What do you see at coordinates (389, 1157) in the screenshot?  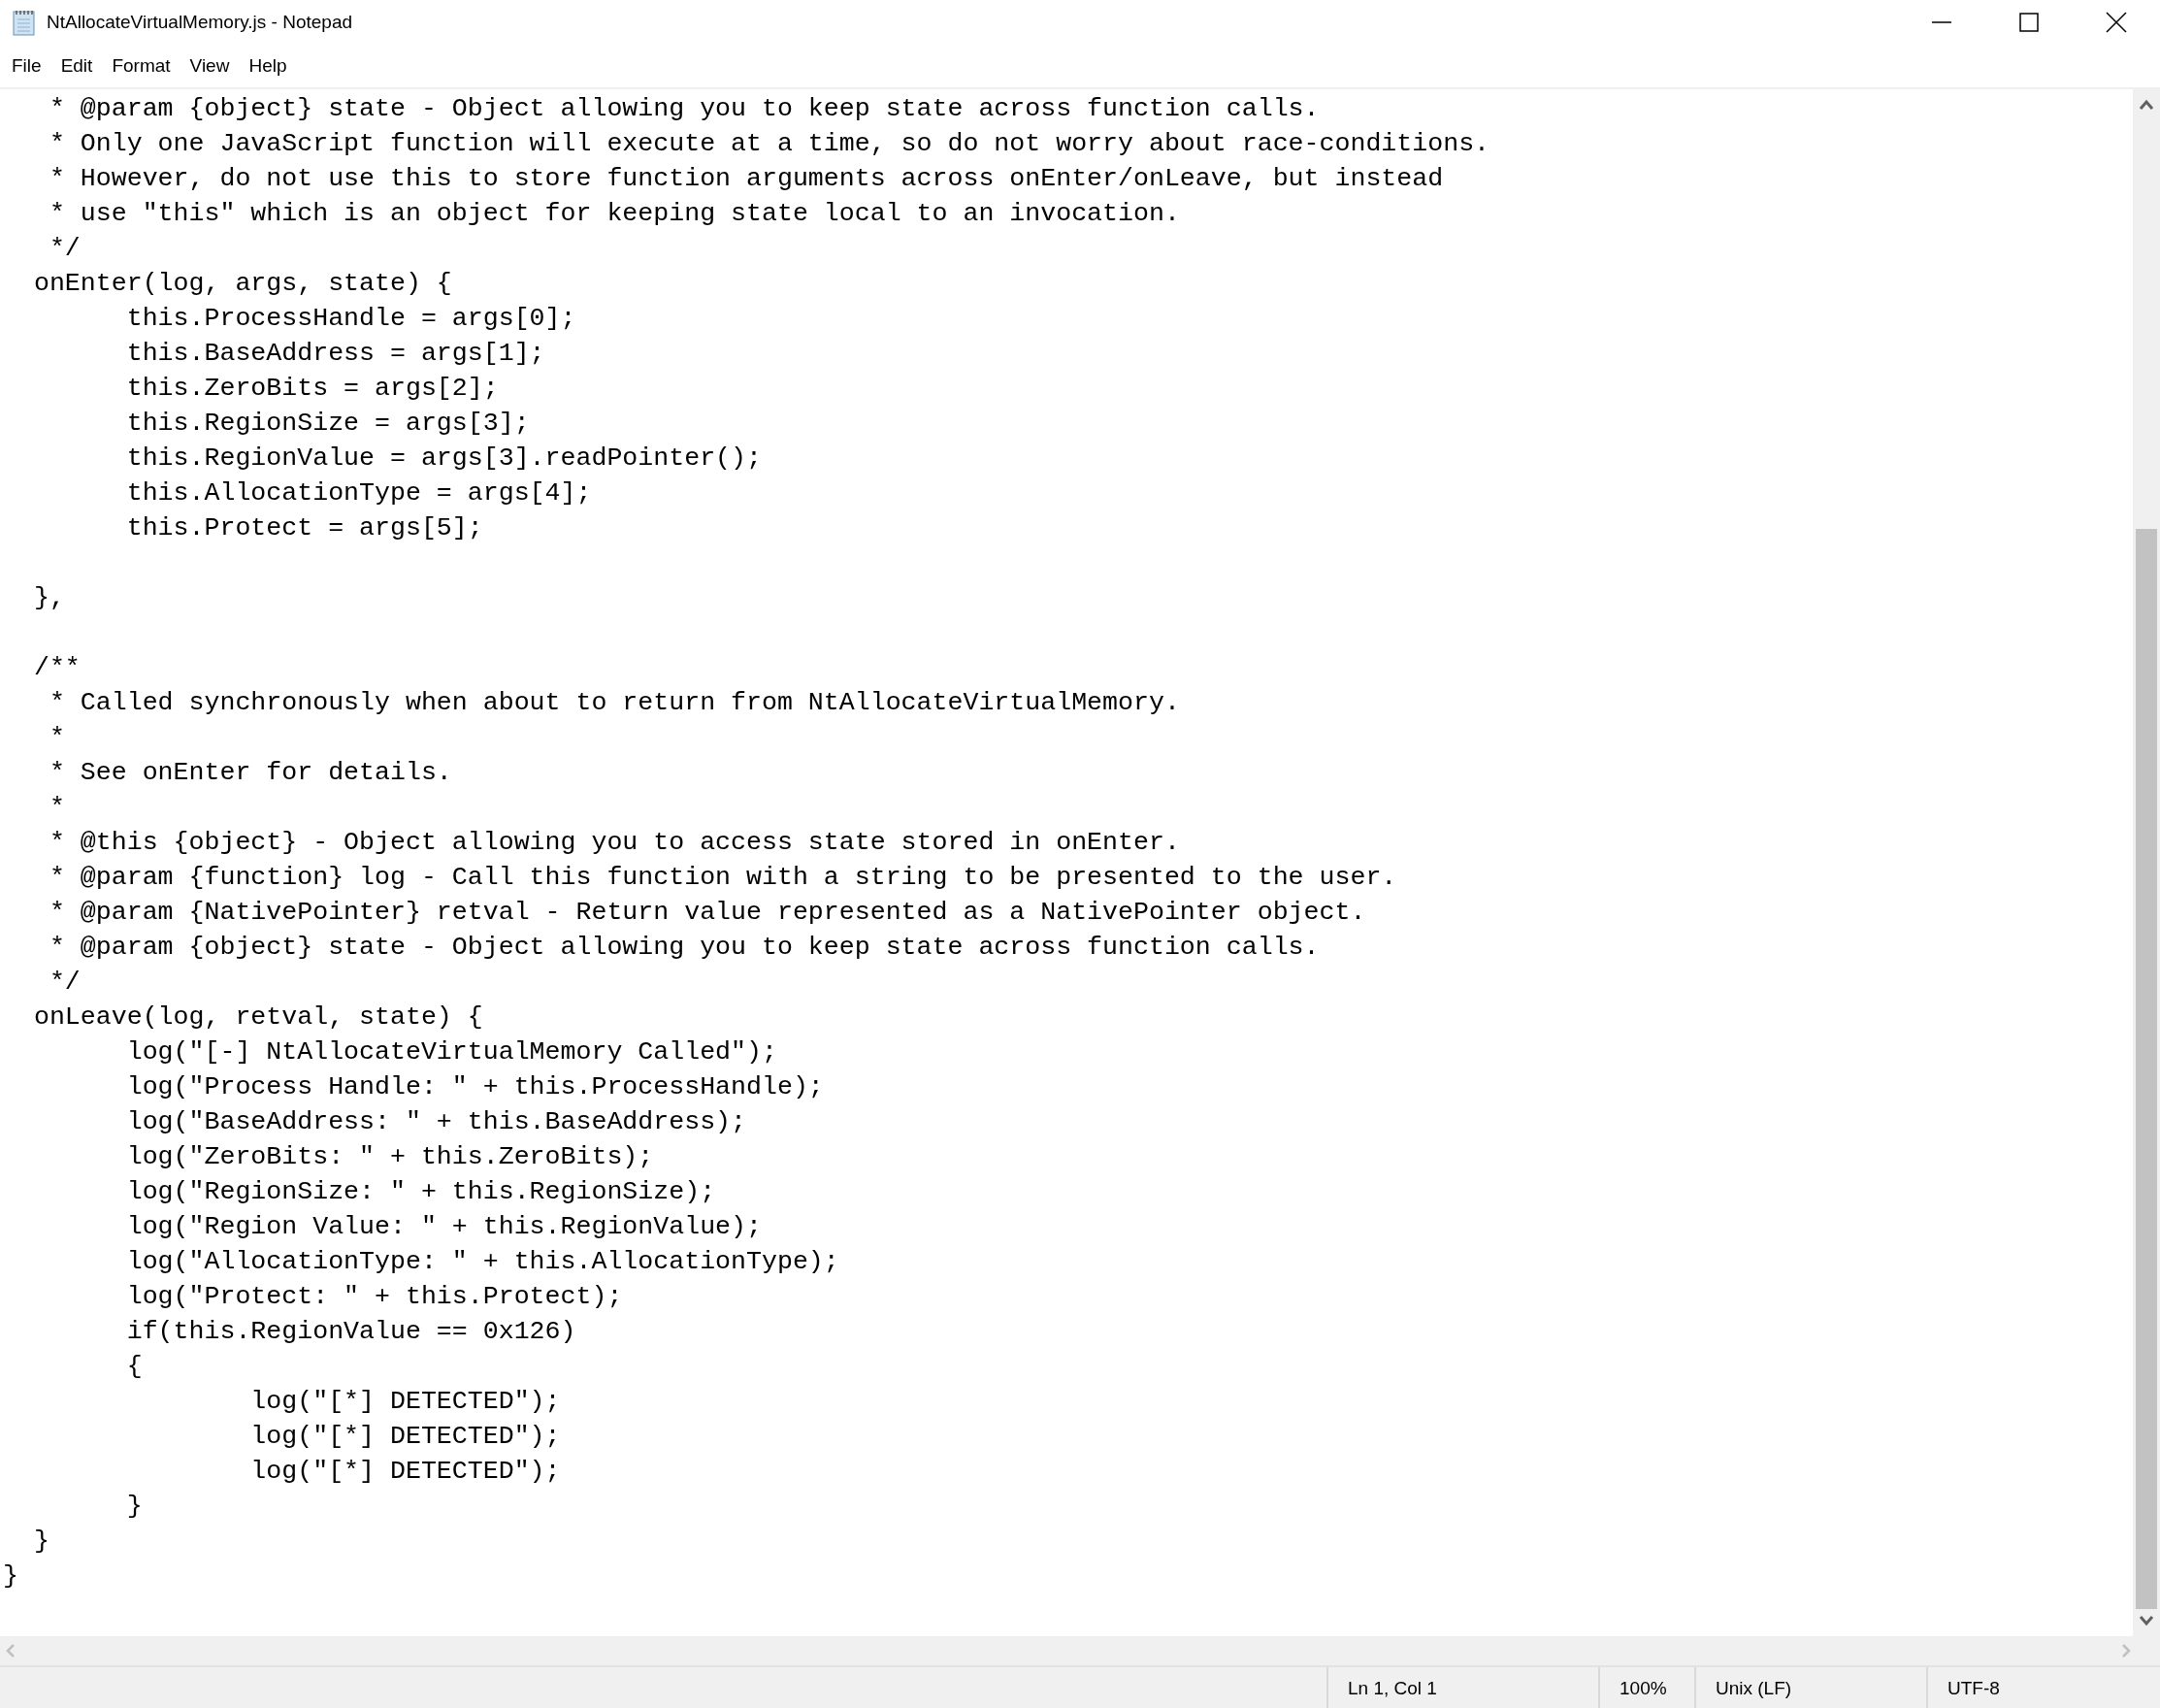 I see `code-line: log("ZeroBits: " + this.ZeroBits);` at bounding box center [389, 1157].